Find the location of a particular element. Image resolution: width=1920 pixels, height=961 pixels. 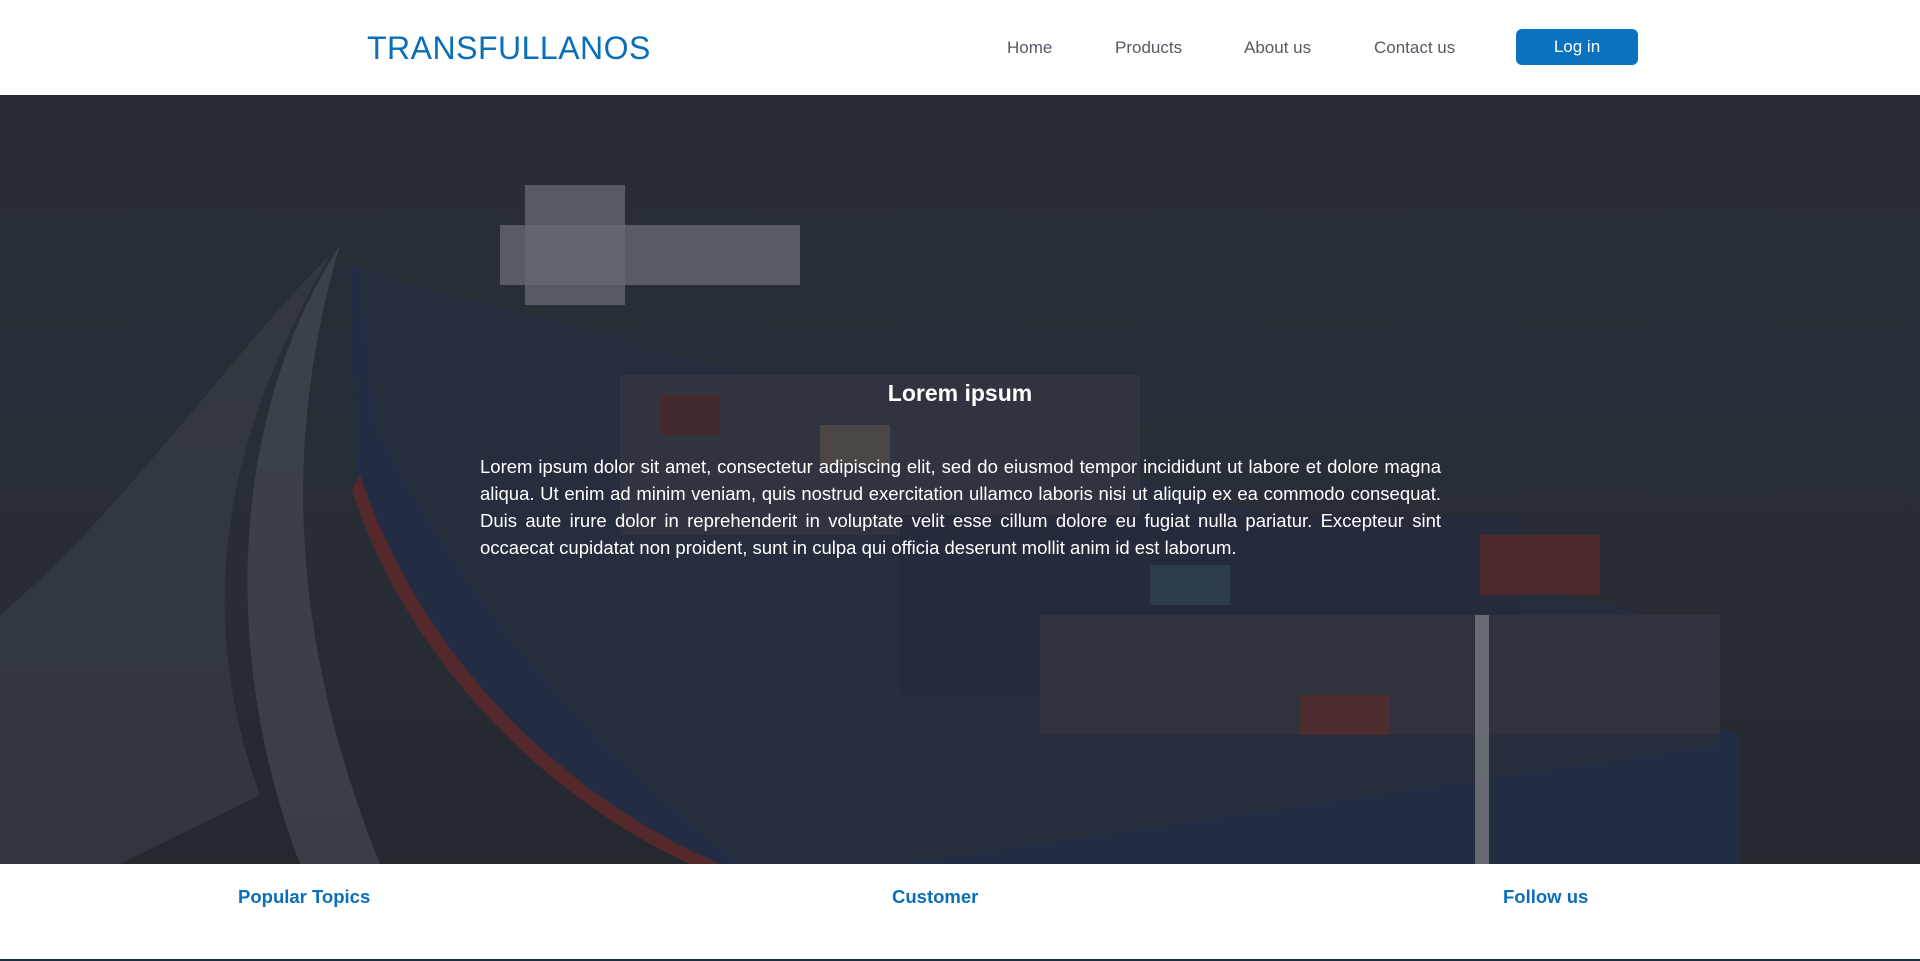

footer-customer-heading: Customer is located at coordinates (935, 896).